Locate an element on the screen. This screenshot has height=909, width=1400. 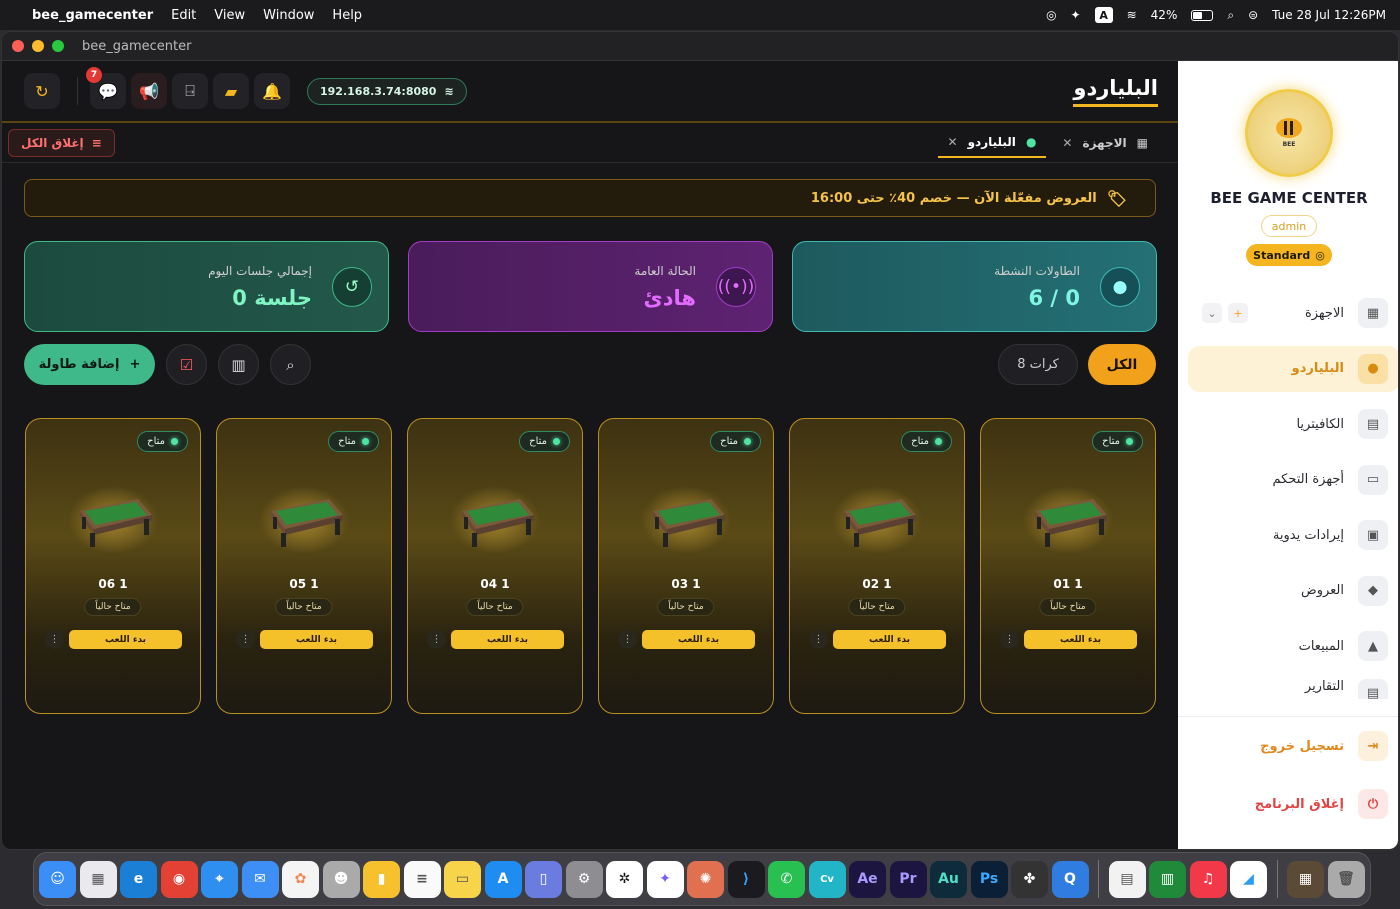
menu-view: View is located at coordinates (229, 15).